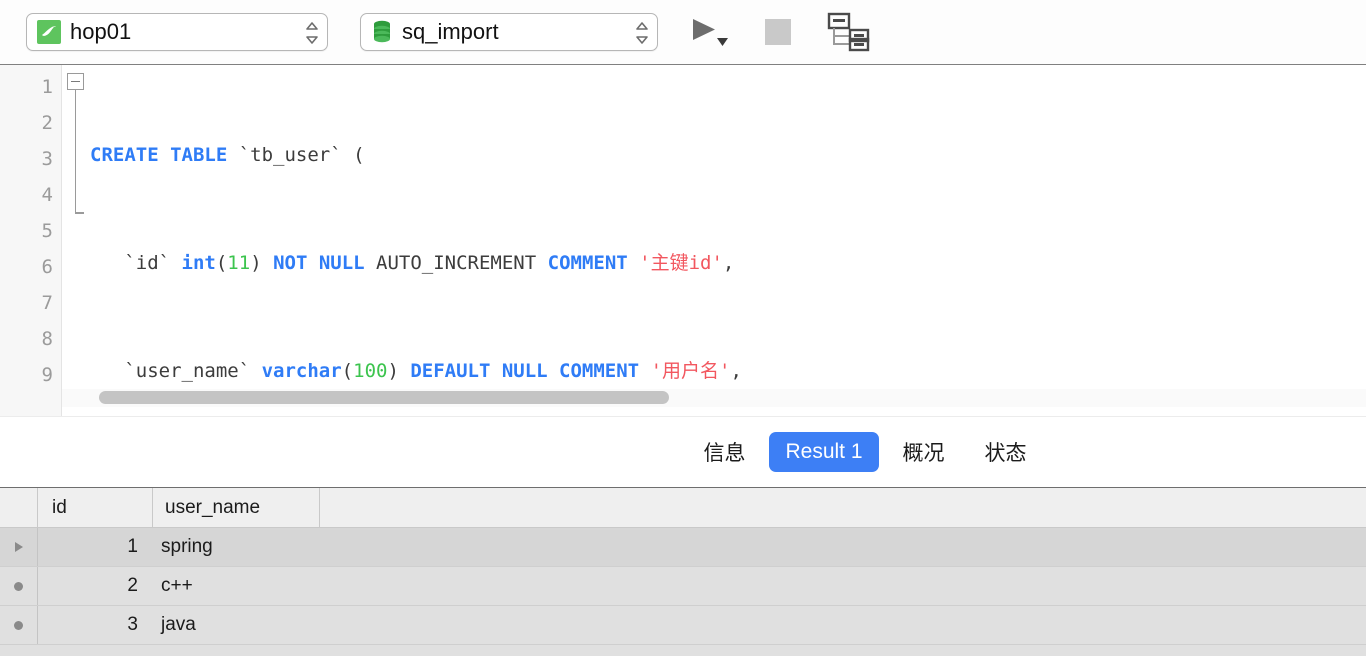 This screenshot has width=1366, height=656. I want to click on table-row: 2 c++, so click(683, 586).